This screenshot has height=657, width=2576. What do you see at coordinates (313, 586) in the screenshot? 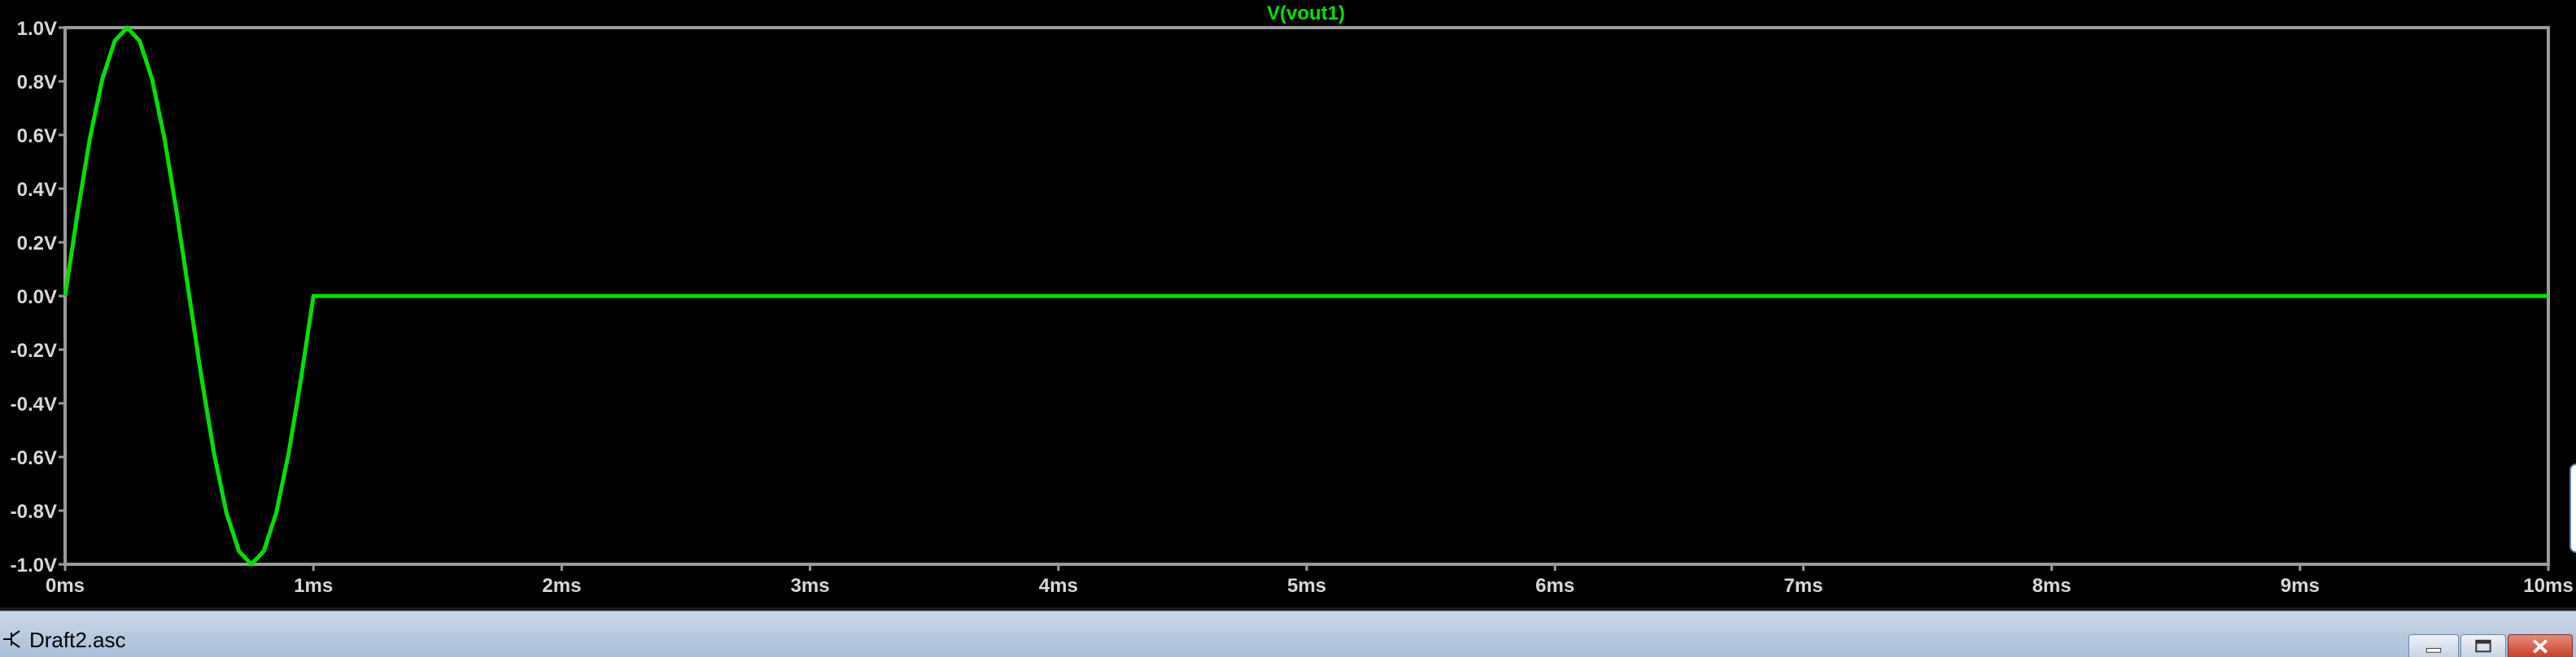
I see `x-tick-label: 1ms` at bounding box center [313, 586].